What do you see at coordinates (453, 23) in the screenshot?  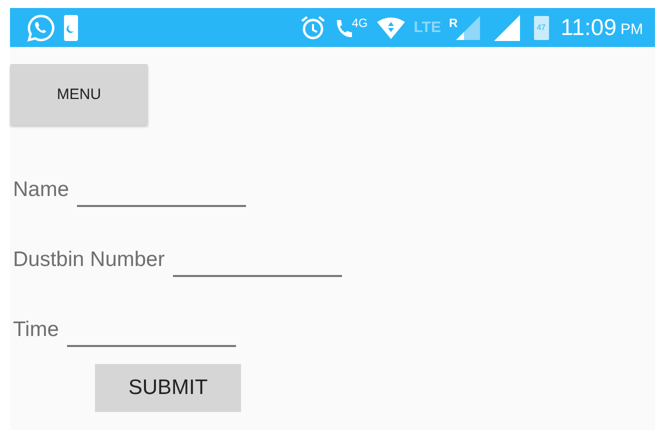 I see `roaming-label: R` at bounding box center [453, 23].